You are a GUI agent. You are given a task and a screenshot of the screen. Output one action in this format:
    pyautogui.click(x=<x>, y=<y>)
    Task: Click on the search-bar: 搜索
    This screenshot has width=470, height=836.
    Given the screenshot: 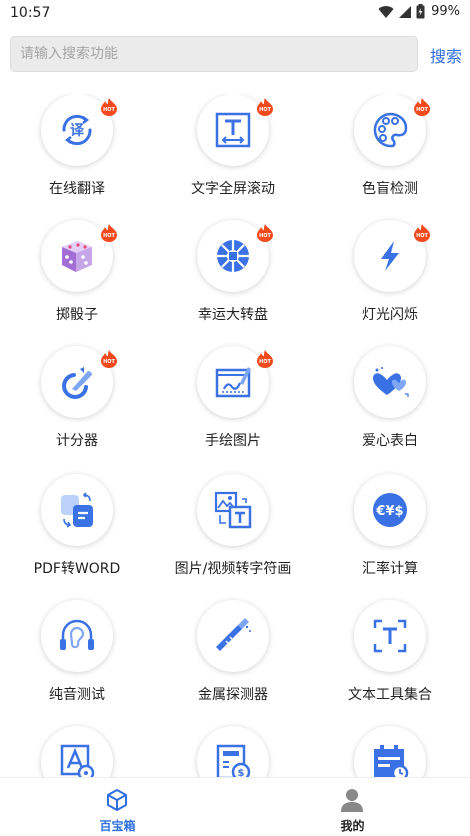 What is the action you would take?
    pyautogui.click(x=236, y=54)
    